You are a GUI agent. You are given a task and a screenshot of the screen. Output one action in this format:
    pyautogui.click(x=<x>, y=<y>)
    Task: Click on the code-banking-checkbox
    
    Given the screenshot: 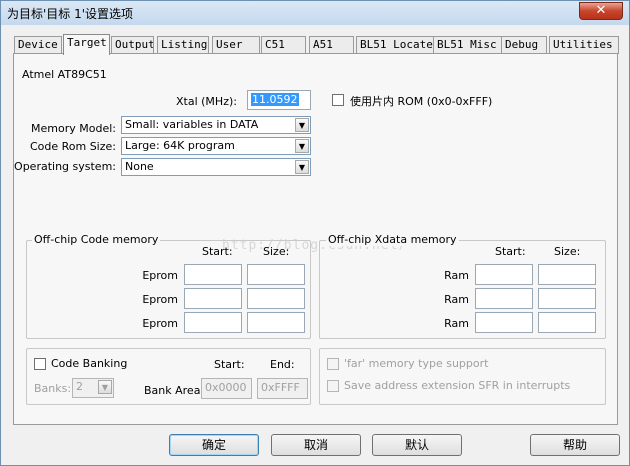 What is the action you would take?
    pyautogui.click(x=40, y=364)
    